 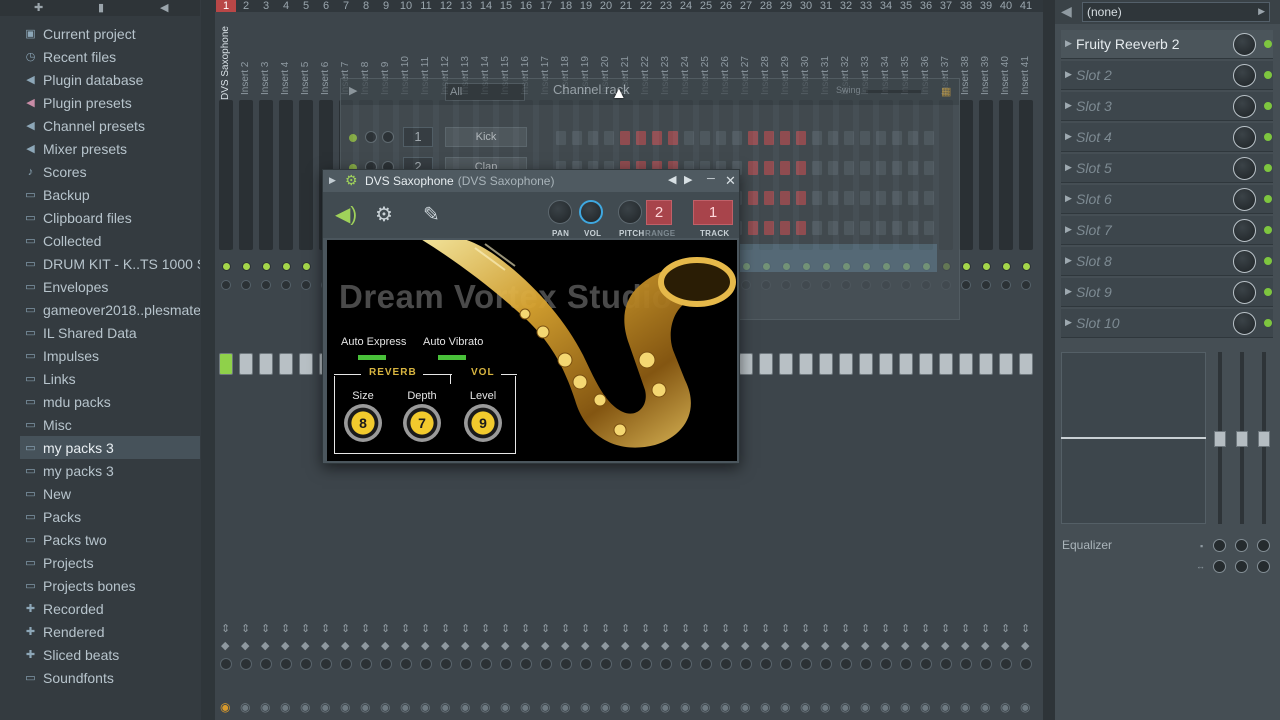 What do you see at coordinates (688, 179) in the screenshot?
I see `next-preset-icon: ▶` at bounding box center [688, 179].